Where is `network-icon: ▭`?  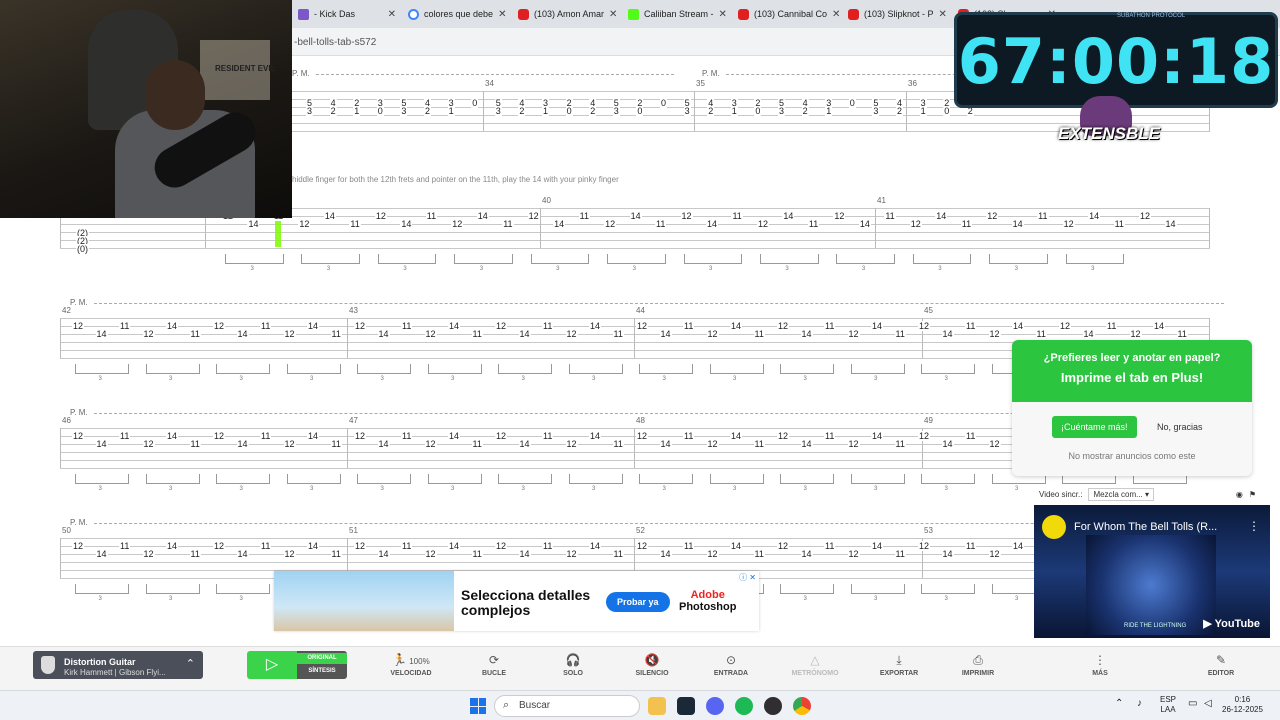
network-icon: ▭ is located at coordinates (1192, 704).